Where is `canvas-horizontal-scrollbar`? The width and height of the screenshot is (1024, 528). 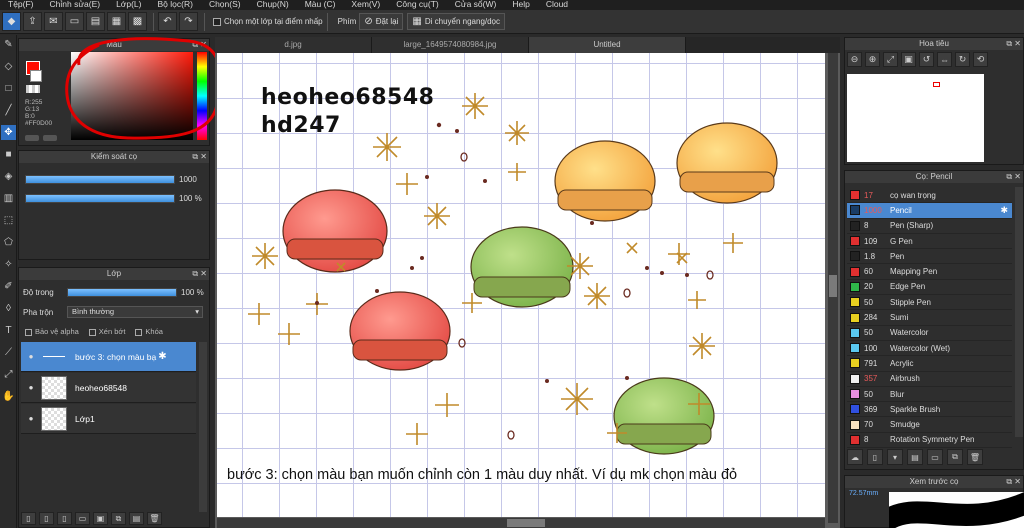 canvas-horizontal-scrollbar is located at coordinates (521, 523).